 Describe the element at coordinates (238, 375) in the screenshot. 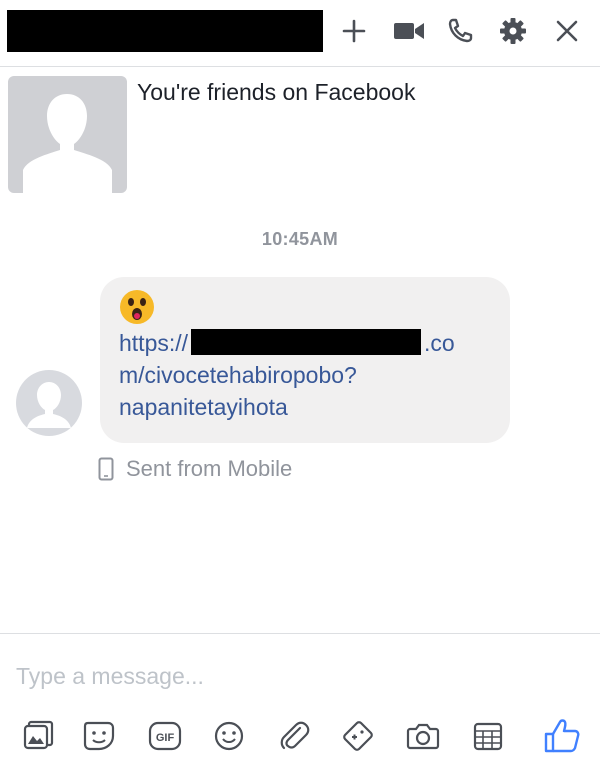

I see `link-line-2: m/civocetehabiropobo?` at that location.